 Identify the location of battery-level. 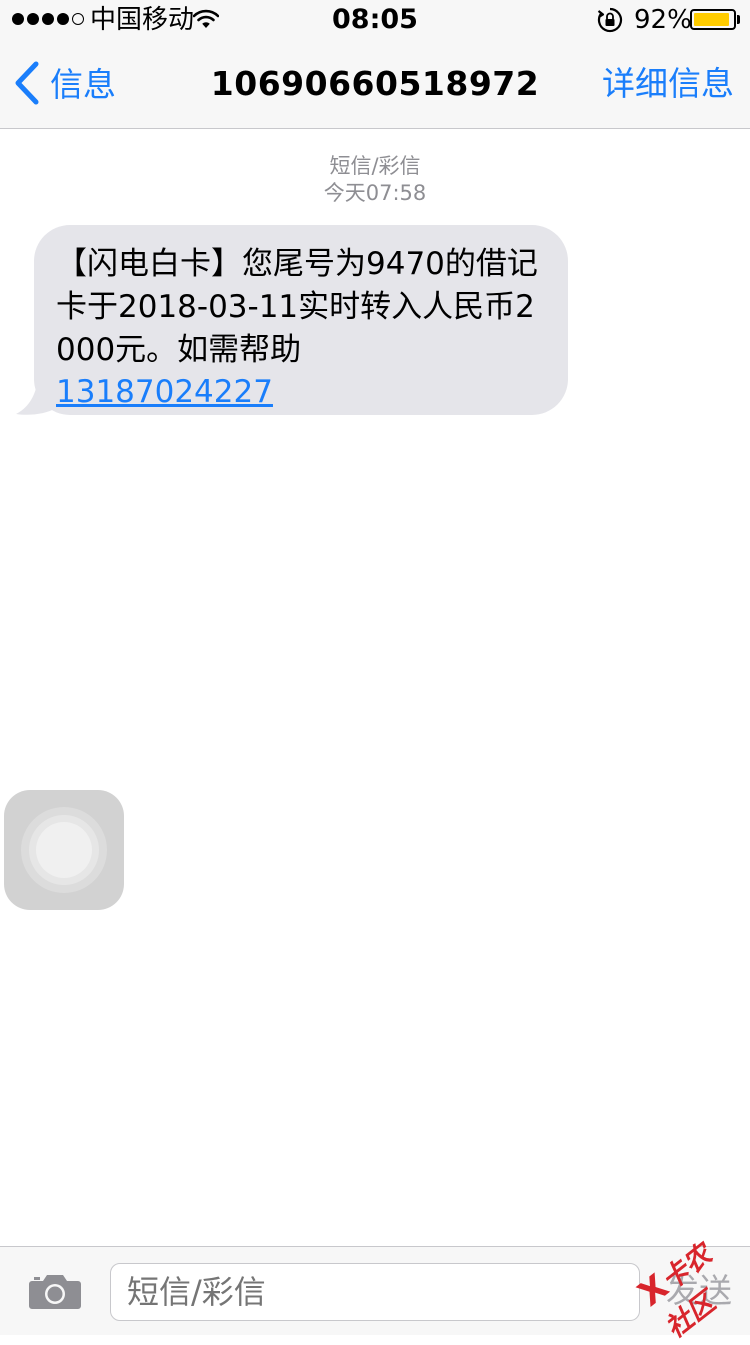
(711, 19).